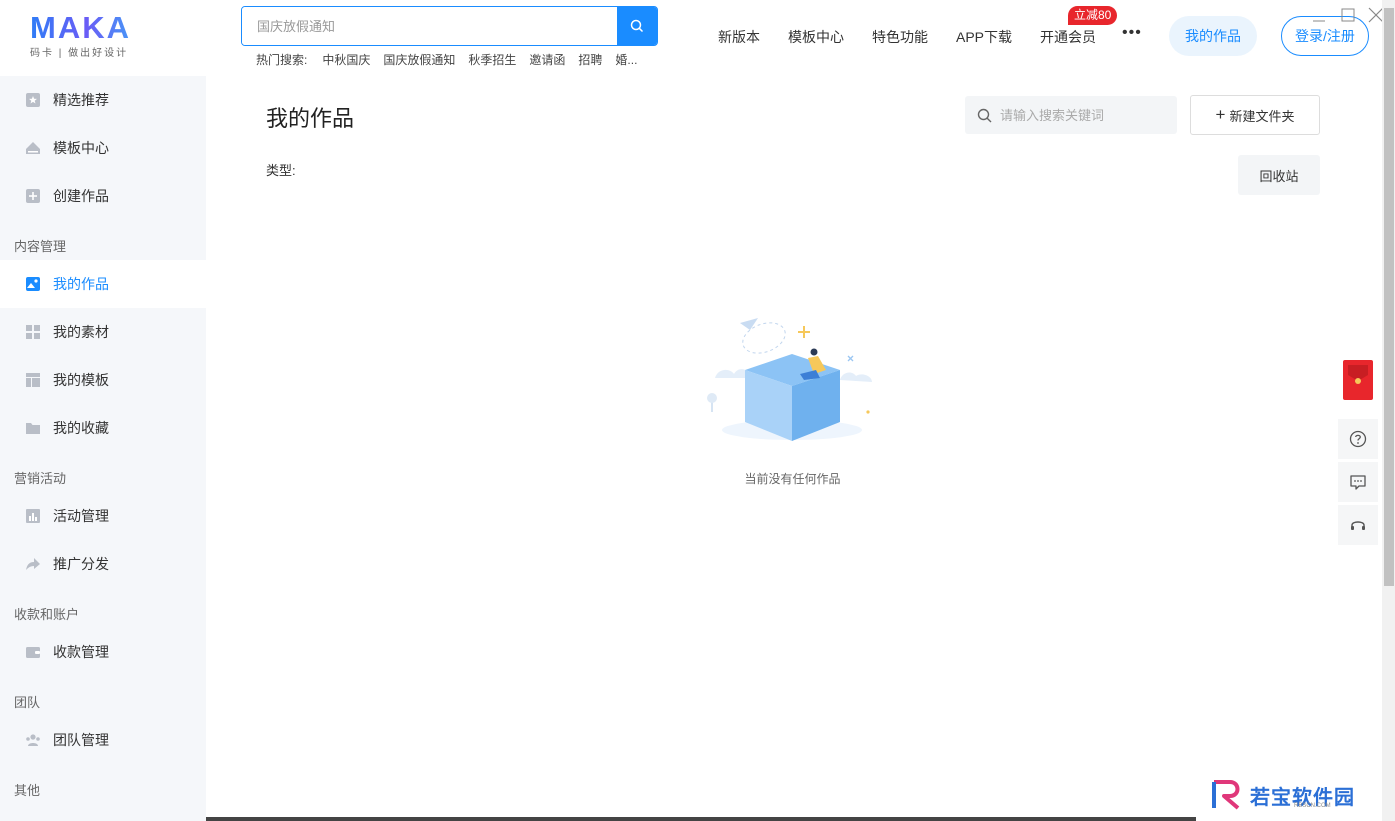 The height and width of the screenshot is (821, 1395). Describe the element at coordinates (27, 702) in the screenshot. I see `sidebar-group-title: 团队` at that location.